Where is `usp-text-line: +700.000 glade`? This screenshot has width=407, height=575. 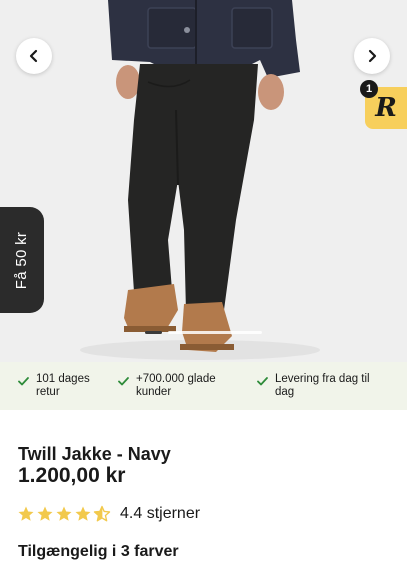 usp-text-line: +700.000 glade is located at coordinates (176, 379).